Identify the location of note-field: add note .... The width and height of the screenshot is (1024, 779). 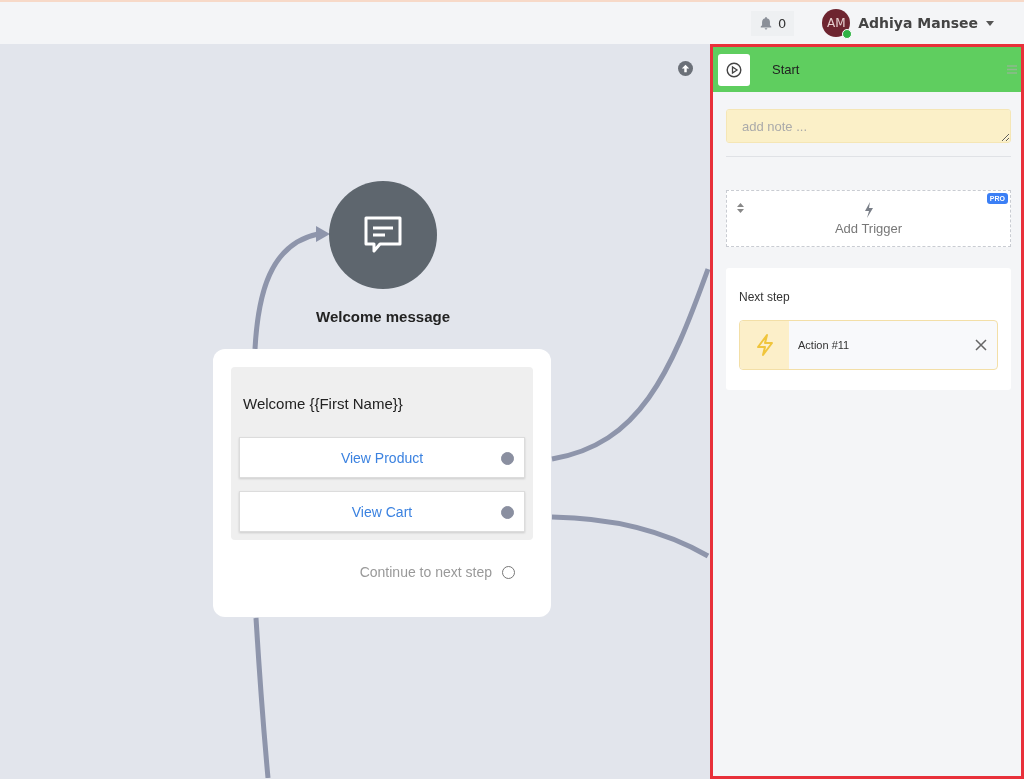
(868, 126).